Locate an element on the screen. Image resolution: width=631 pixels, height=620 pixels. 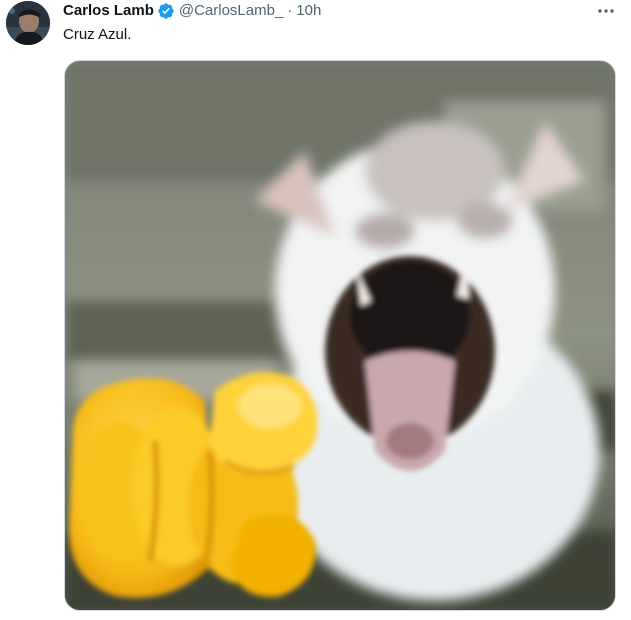
tweet-header: Carlos Lamb @CarlosLamb_ · 10h is located at coordinates (192, 11).